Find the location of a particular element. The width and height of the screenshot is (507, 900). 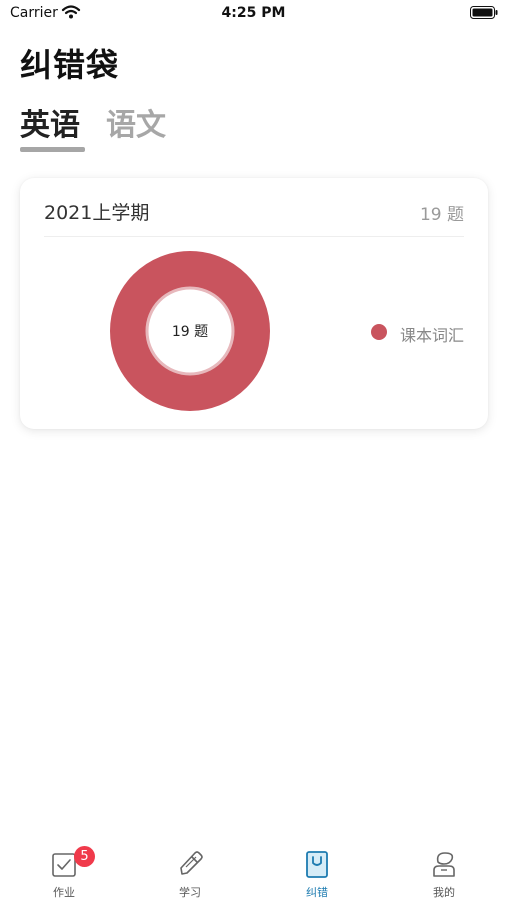

status-time: 4:25 PM is located at coordinates (253, 13).